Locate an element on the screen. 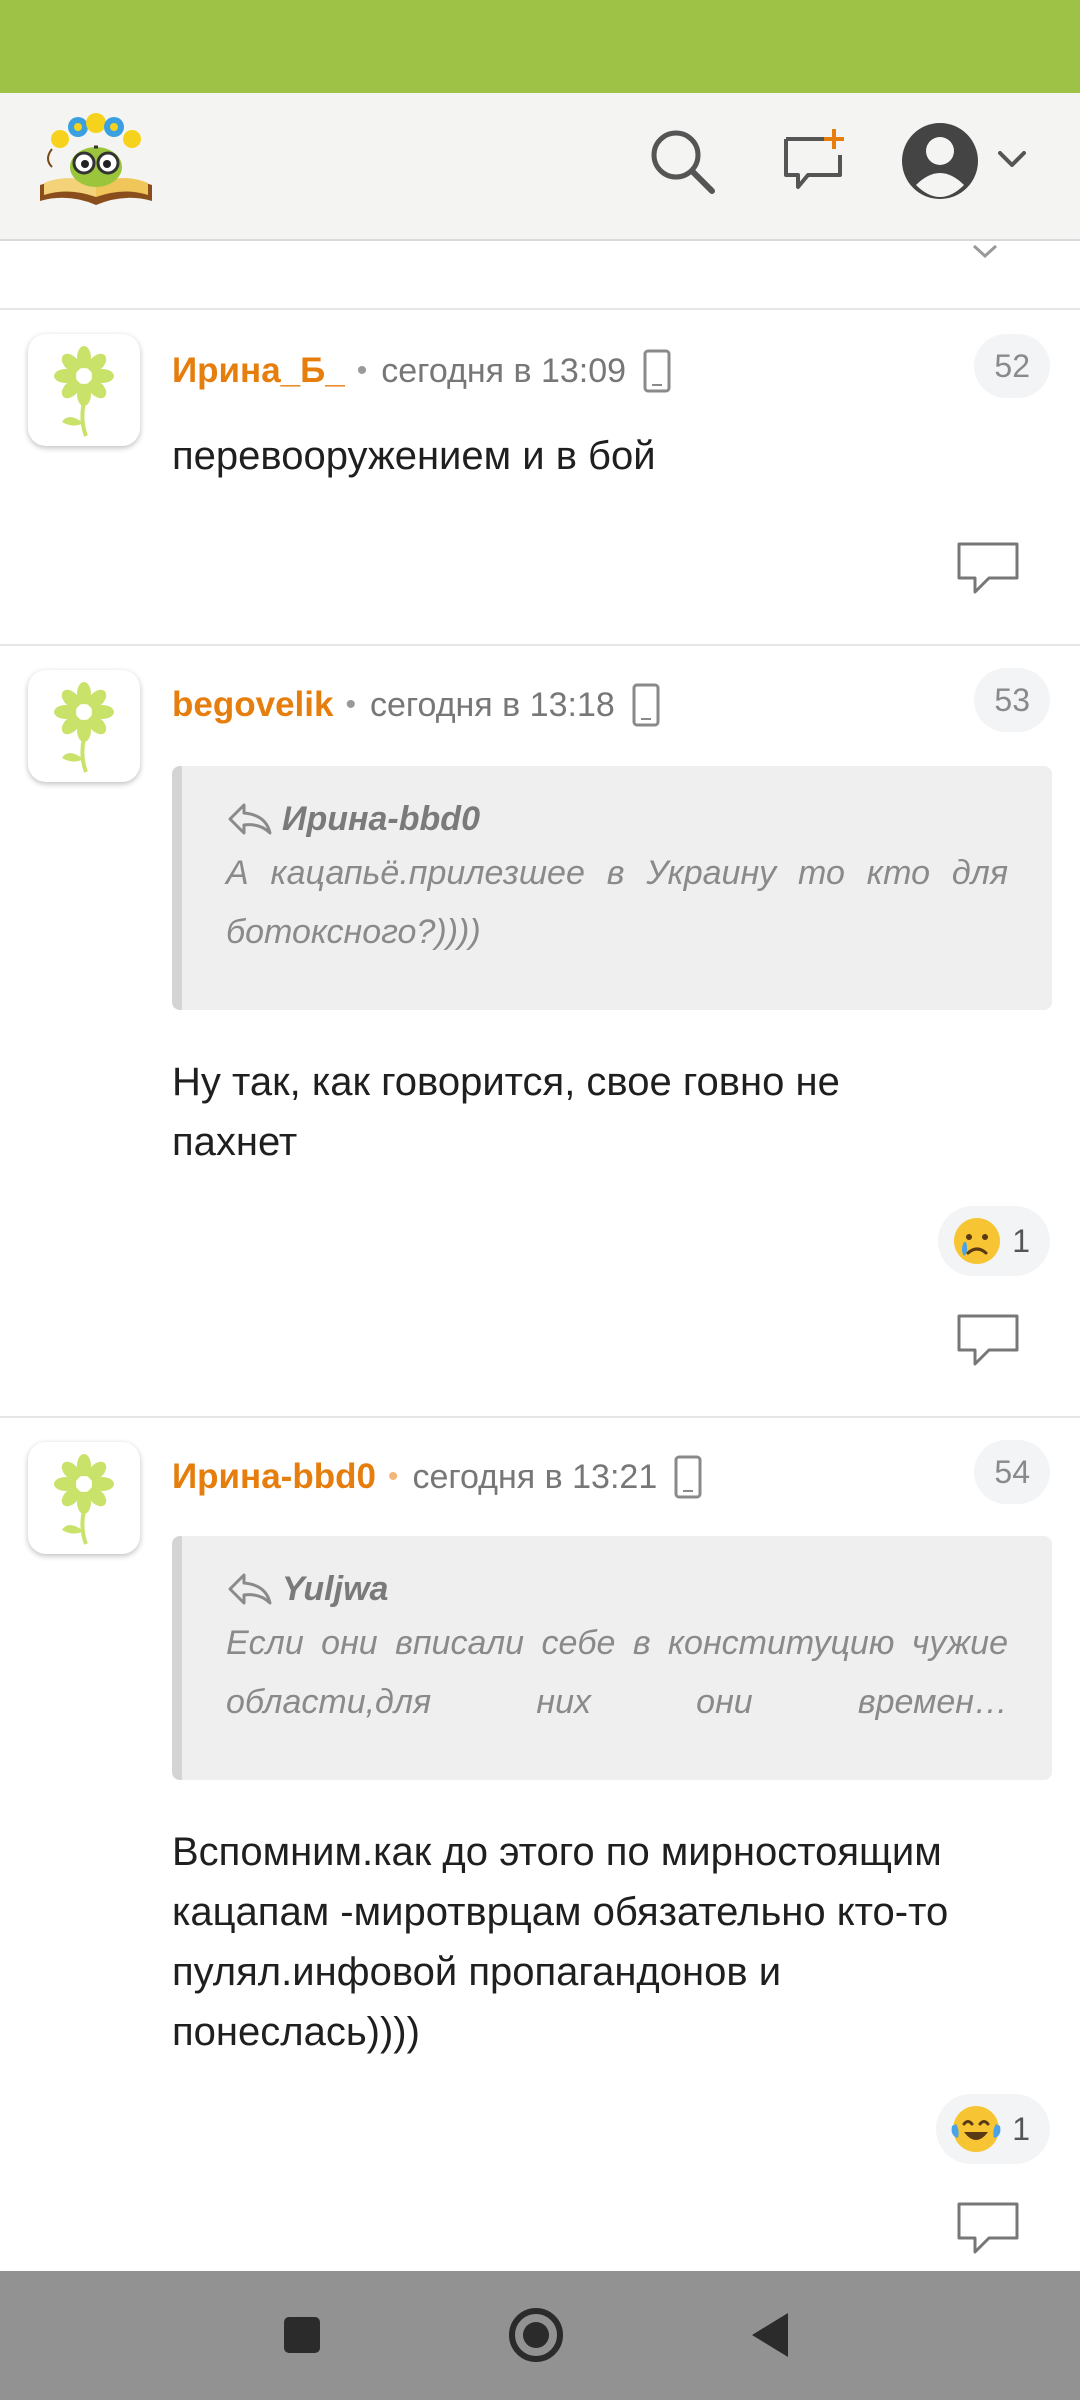 Image resolution: width=1080 pixels, height=2400 pixels. comment-meta: begovelik • сегодня в 13:18 is located at coordinates (416, 705).